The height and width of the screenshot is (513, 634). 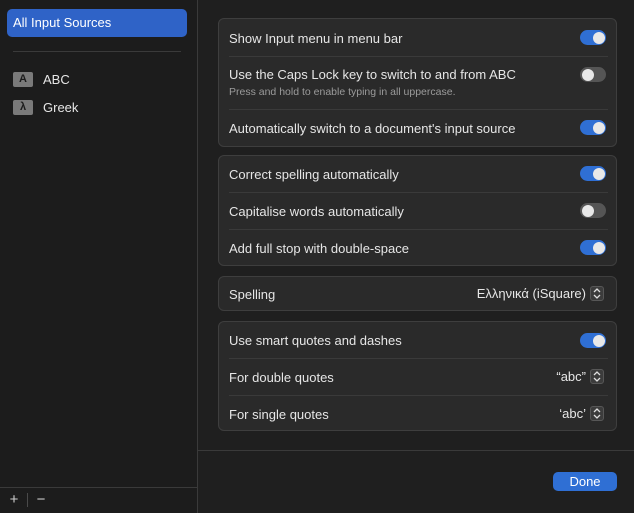 I want to click on capitalise-label: Capitalise words automatically, so click(x=316, y=211).